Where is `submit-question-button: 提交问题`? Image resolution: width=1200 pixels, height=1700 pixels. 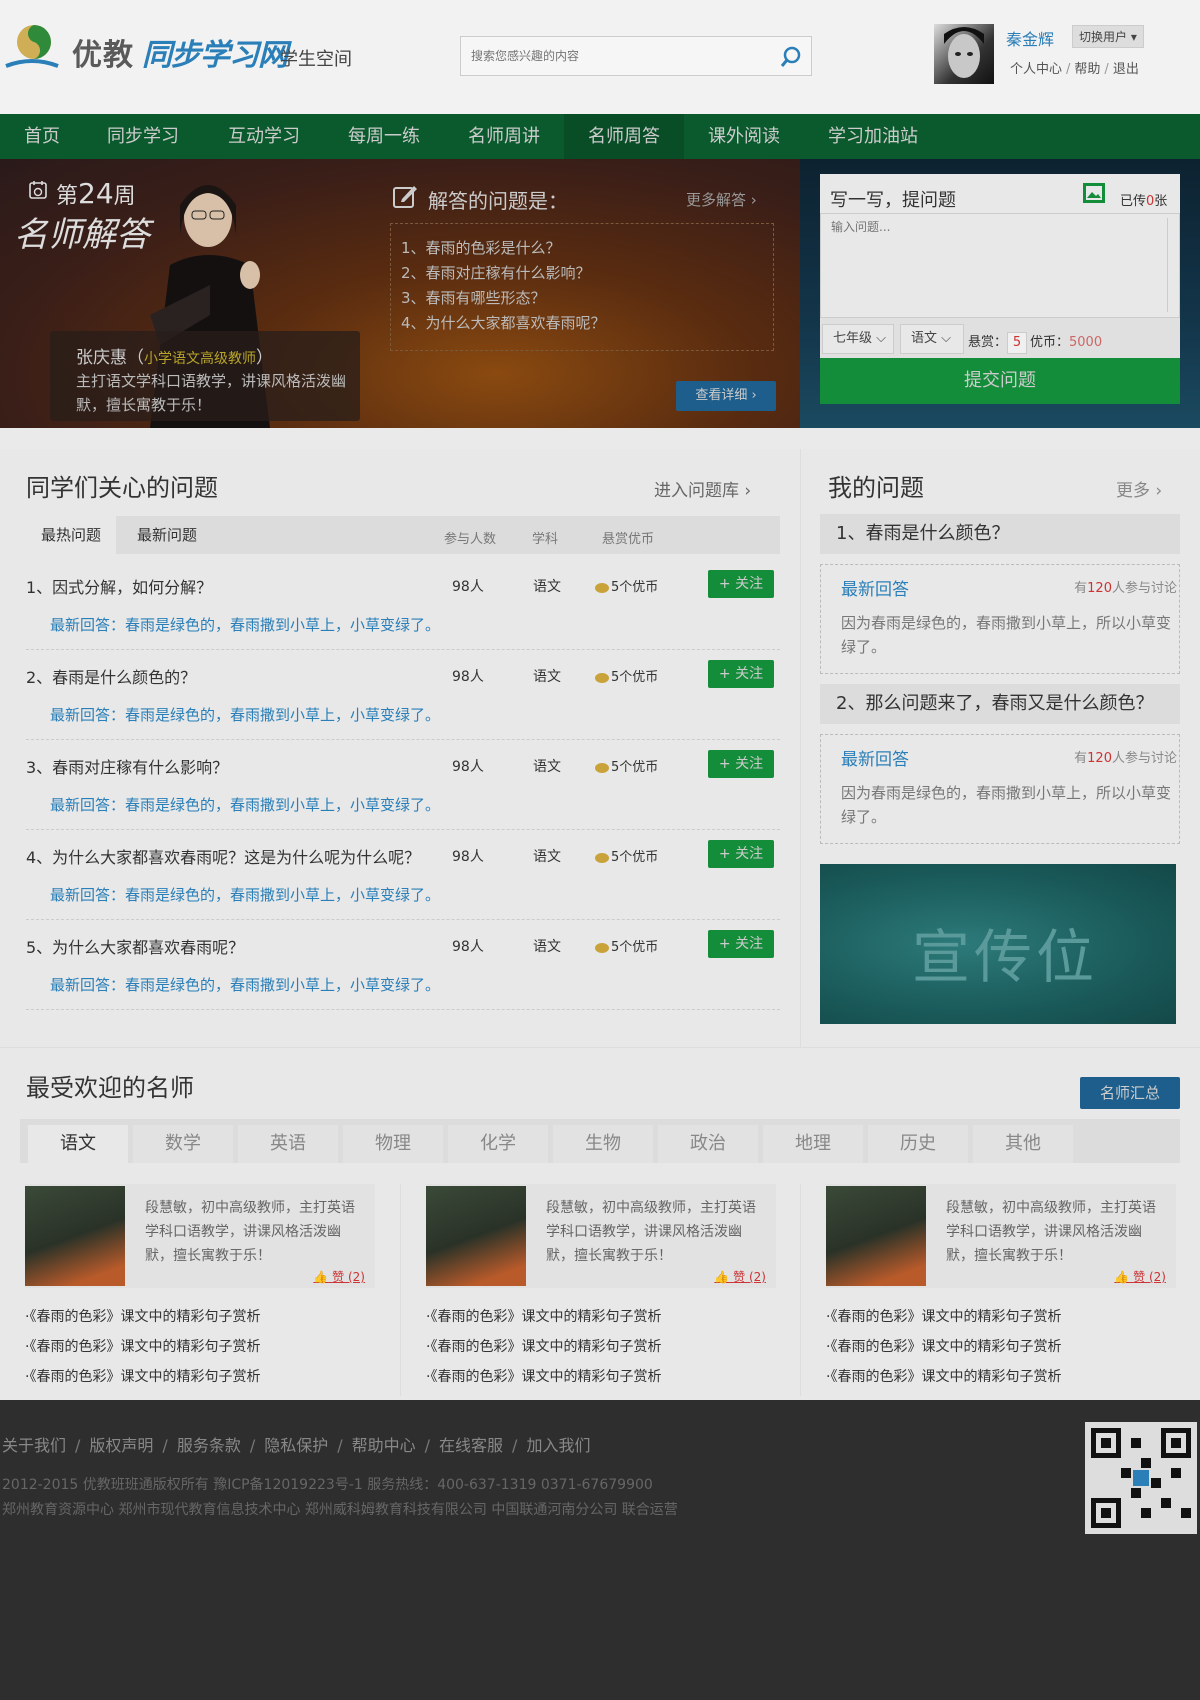
submit-question-button: 提交问题 is located at coordinates (1000, 381).